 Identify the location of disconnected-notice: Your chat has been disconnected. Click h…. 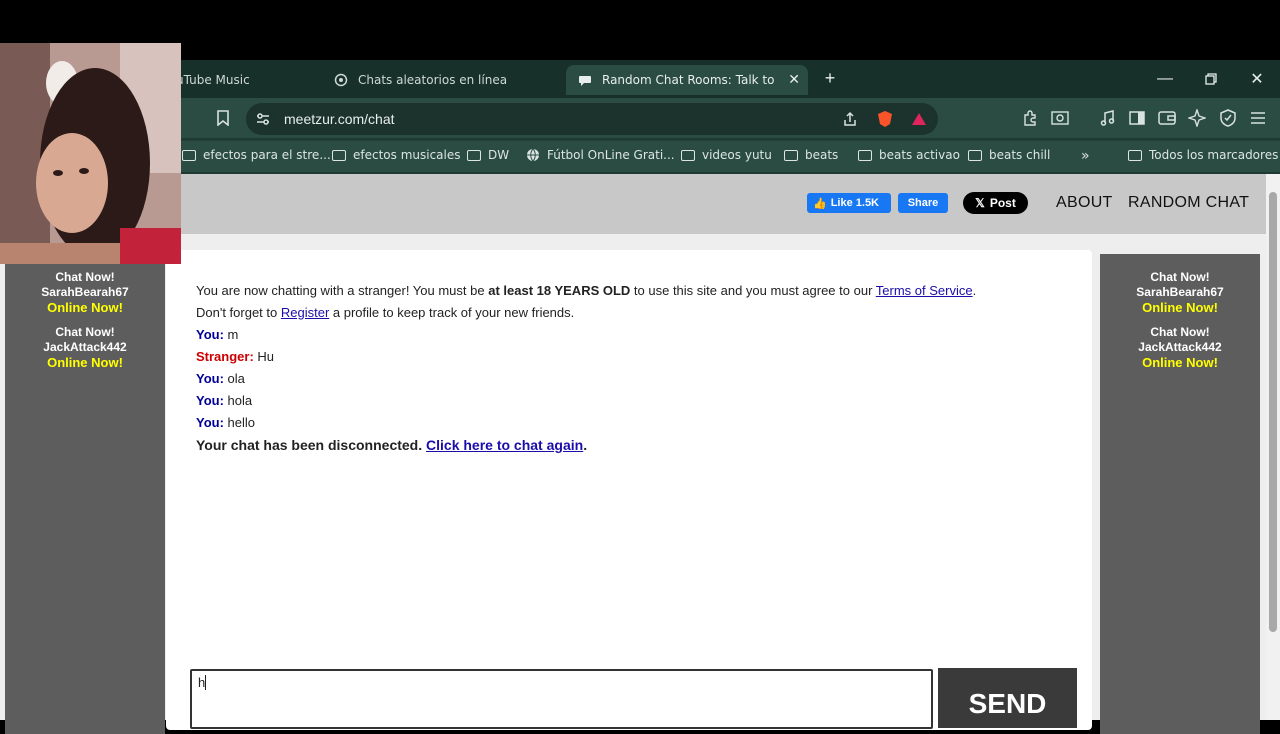
(636, 445).